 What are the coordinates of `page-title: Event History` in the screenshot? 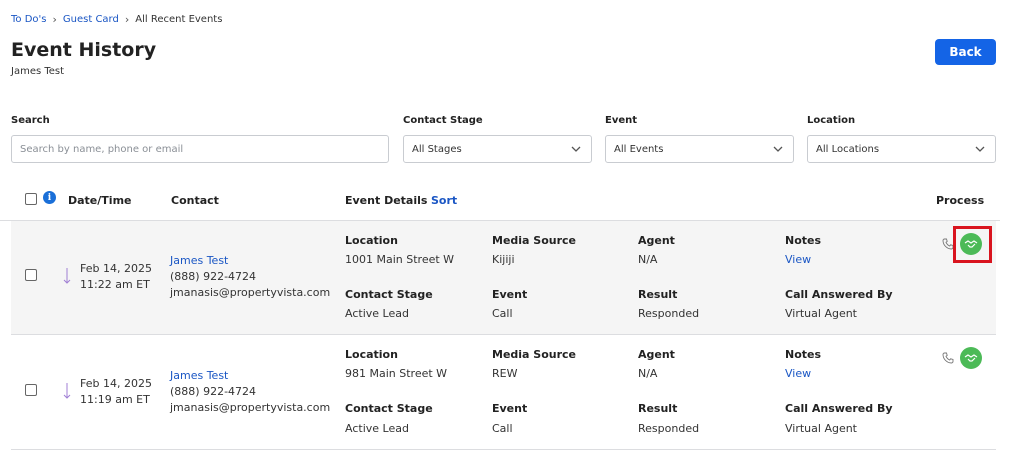 It's located at (84, 50).